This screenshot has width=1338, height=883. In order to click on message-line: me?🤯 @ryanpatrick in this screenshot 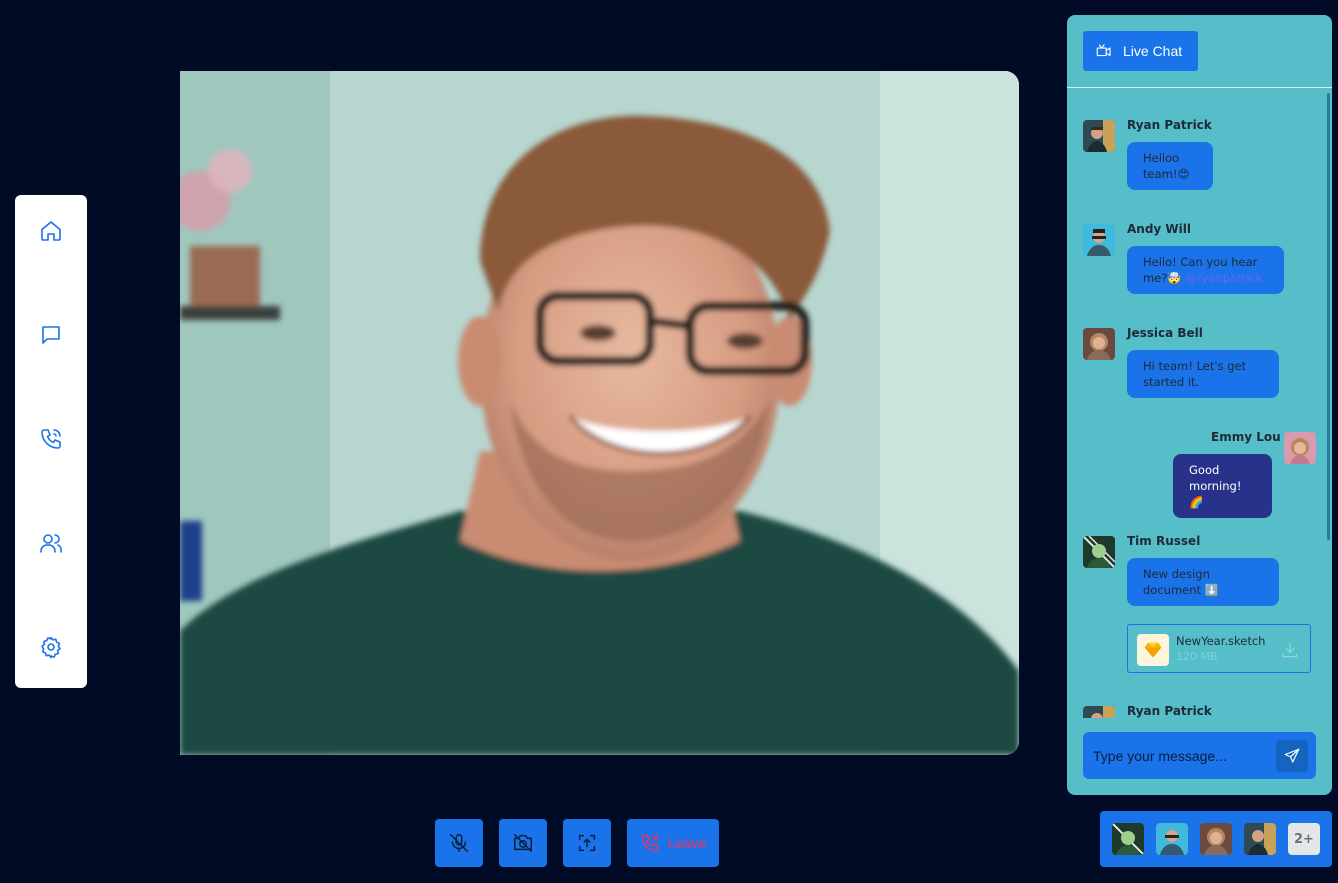, I will do `click(1205, 278)`.